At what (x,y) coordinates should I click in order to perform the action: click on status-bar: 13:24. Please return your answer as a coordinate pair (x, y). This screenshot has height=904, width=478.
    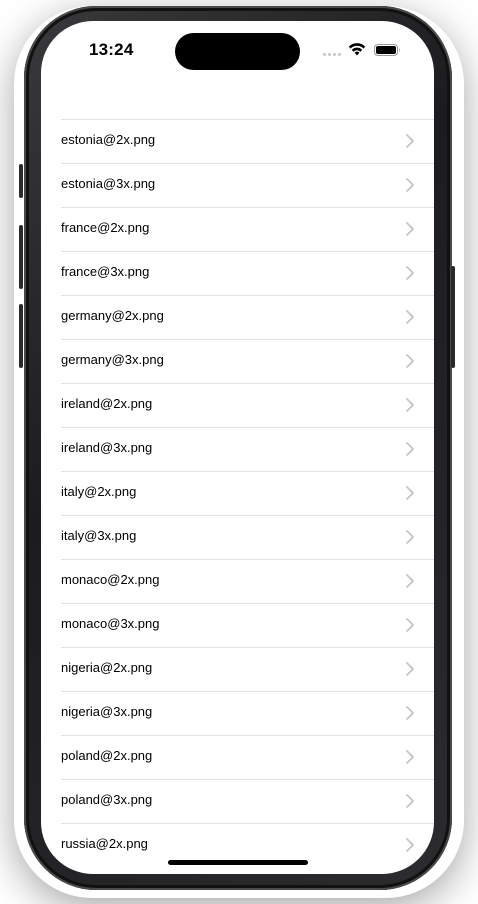
    Looking at the image, I should click on (237, 51).